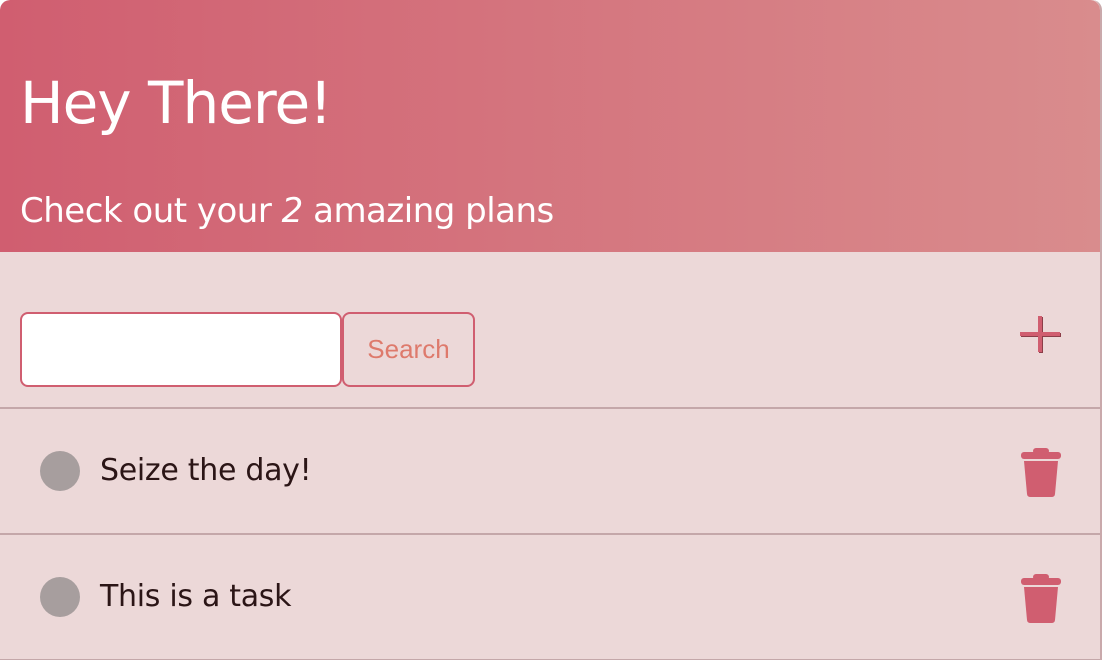  Describe the element at coordinates (196, 596) in the screenshot. I see `task-text: This is a task` at that location.